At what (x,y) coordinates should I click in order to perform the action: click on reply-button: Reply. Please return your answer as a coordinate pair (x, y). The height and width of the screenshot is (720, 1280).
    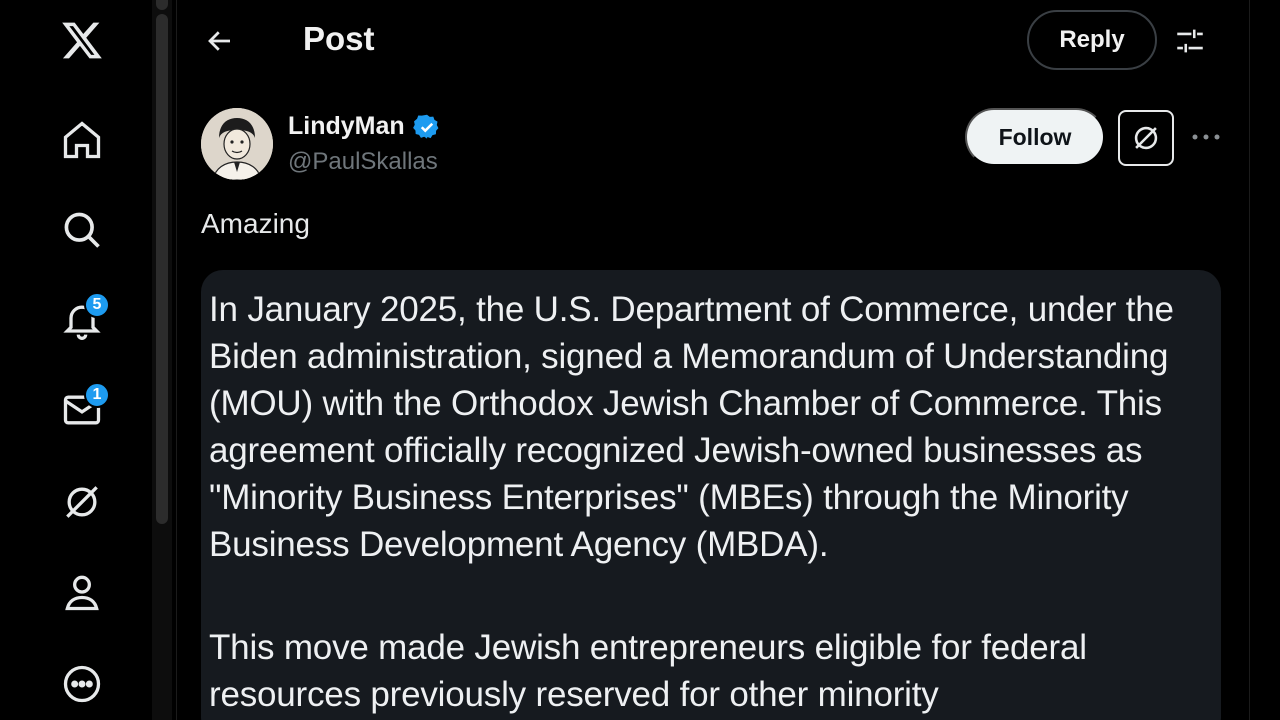
    Looking at the image, I should click on (1092, 40).